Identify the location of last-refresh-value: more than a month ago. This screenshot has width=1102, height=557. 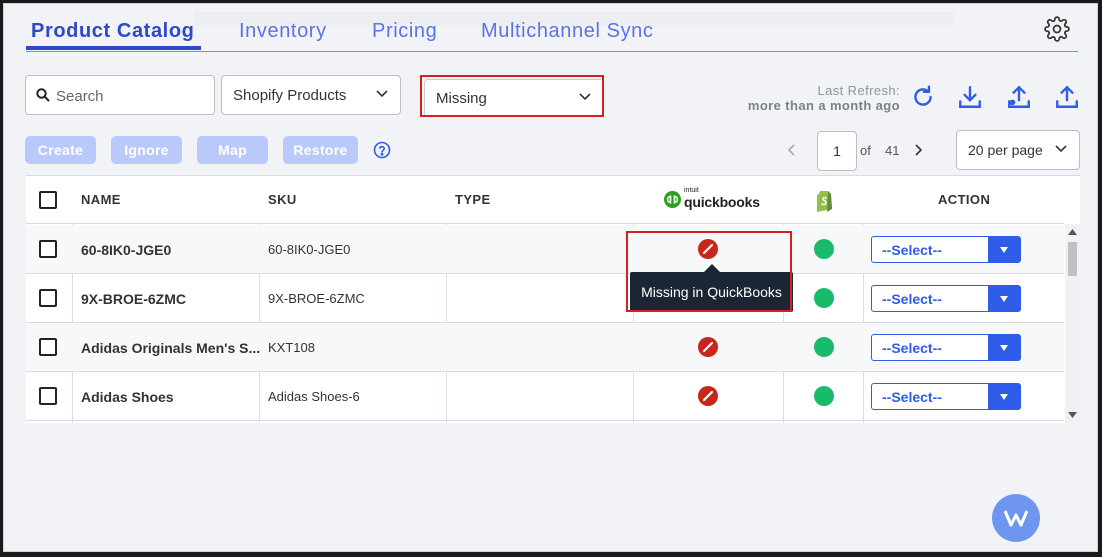
(823, 105).